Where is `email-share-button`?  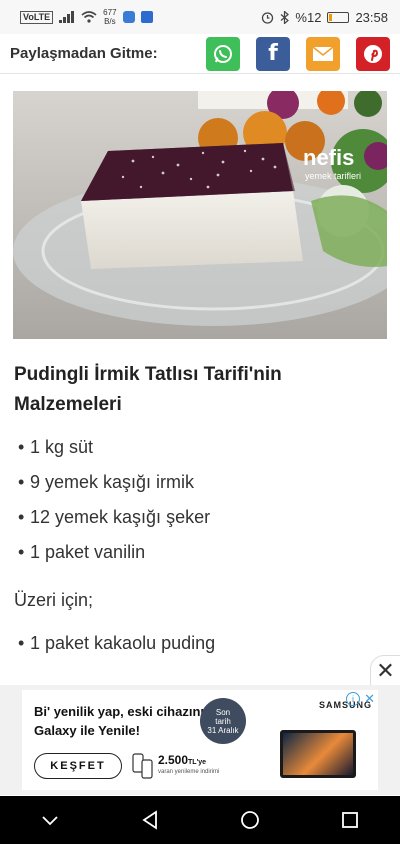 email-share-button is located at coordinates (323, 53).